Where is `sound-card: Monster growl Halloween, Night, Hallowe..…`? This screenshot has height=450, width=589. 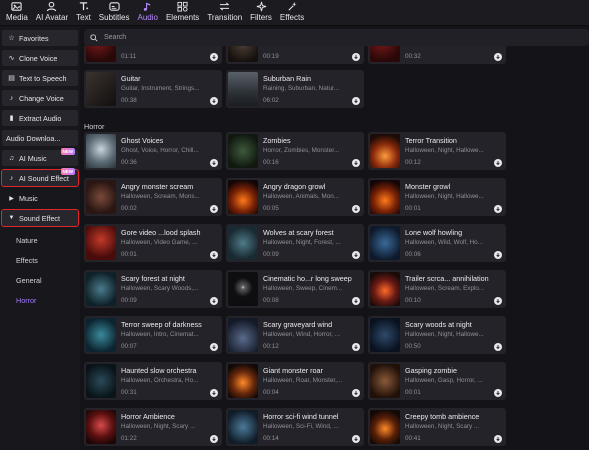 sound-card: Monster growl Halloween, Night, Hallowe..… is located at coordinates (437, 197).